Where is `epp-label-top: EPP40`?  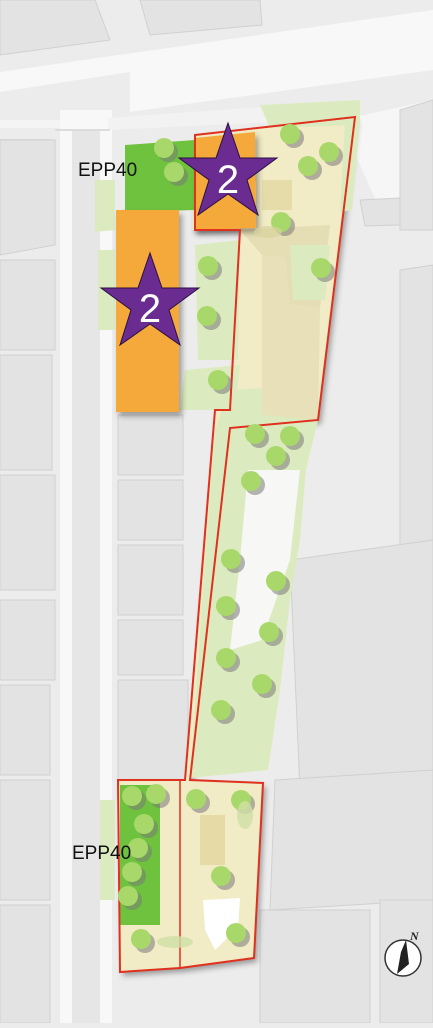
epp-label-top: EPP40 is located at coordinates (108, 170).